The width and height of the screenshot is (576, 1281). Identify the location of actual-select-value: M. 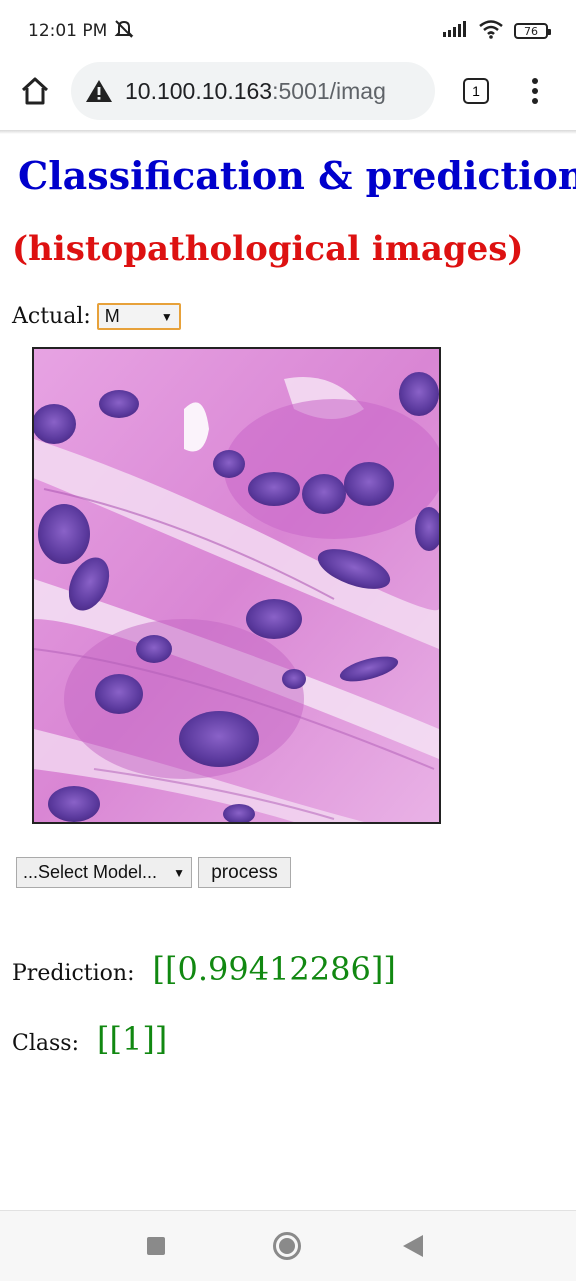
(112, 316).